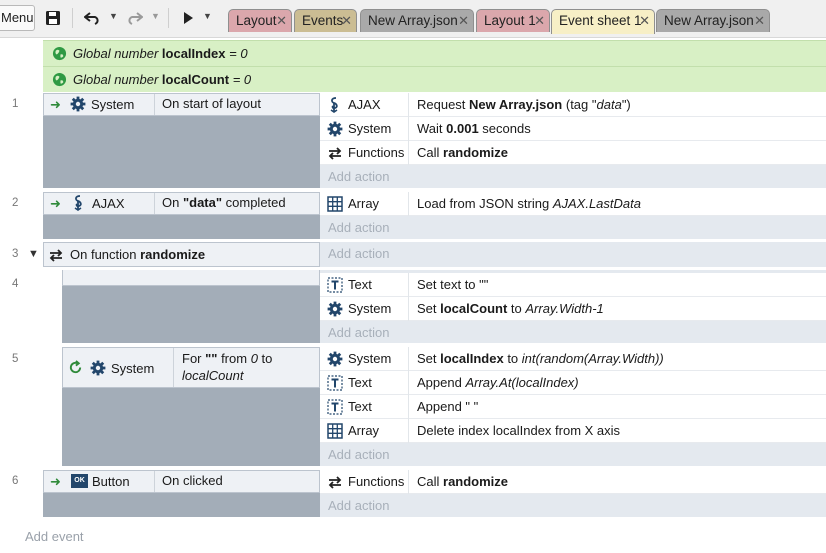  Describe the element at coordinates (116, 53) in the screenshot. I see `global-variable-prefix: Global number` at that location.